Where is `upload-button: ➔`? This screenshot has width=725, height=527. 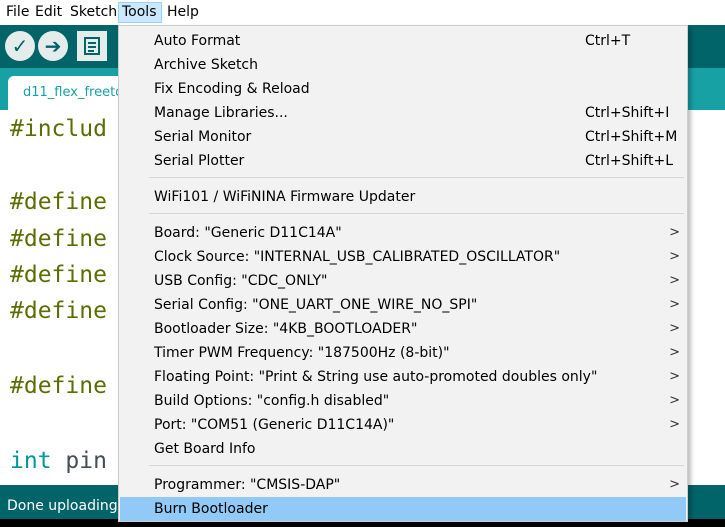 upload-button: ➔ is located at coordinates (53, 46).